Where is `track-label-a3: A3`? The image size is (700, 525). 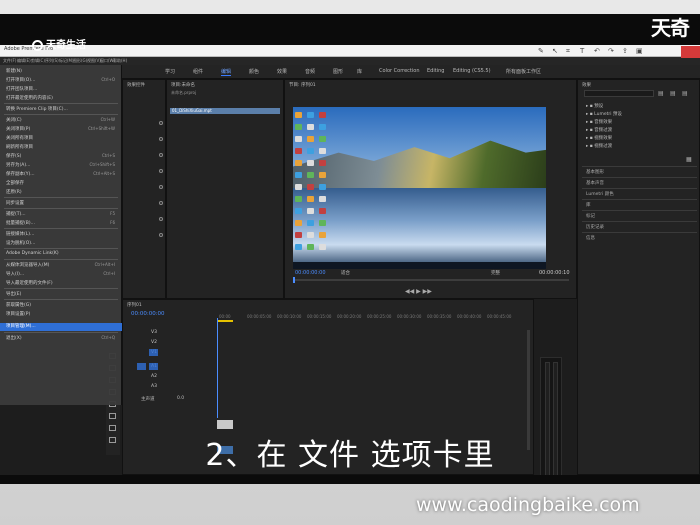 track-label-a3: A3 is located at coordinates (154, 386).